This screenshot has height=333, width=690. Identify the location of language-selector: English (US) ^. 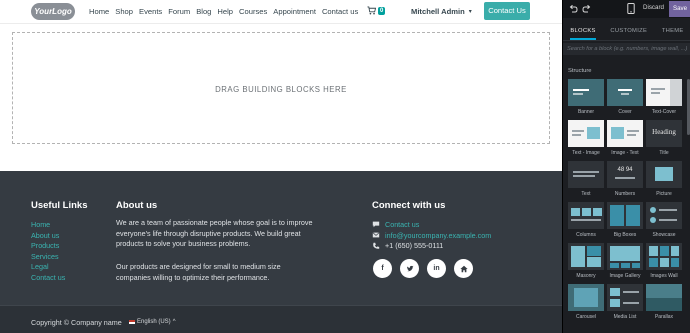
(152, 322).